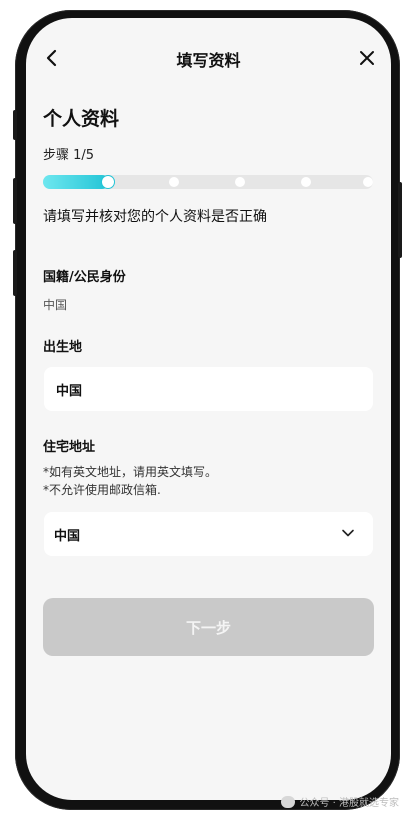 Image resolution: width=413 pixels, height=821 pixels. Describe the element at coordinates (130, 472) in the screenshot. I see `address-note-english: *如有英文地址，请用英文填写。` at that location.